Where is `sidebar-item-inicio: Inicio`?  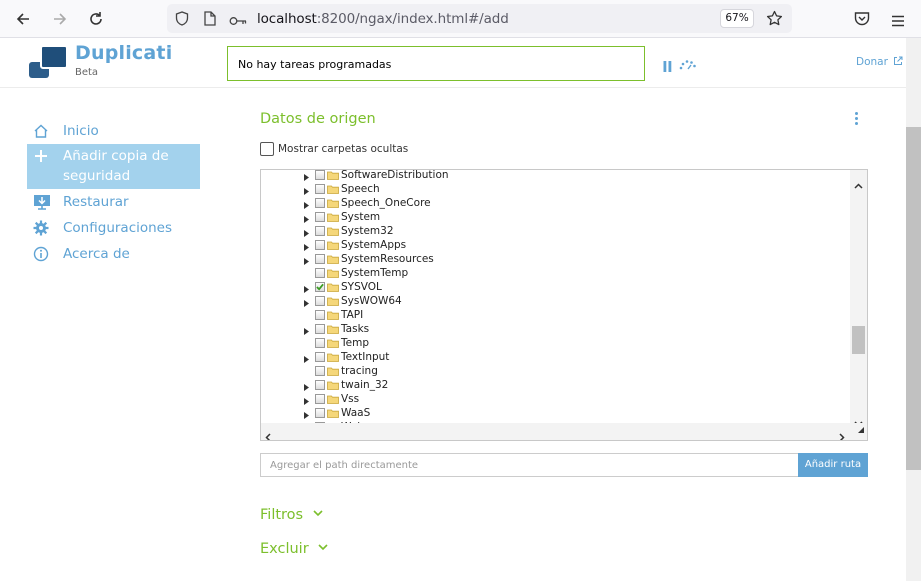
sidebar-item-inicio: Inicio is located at coordinates (113, 131).